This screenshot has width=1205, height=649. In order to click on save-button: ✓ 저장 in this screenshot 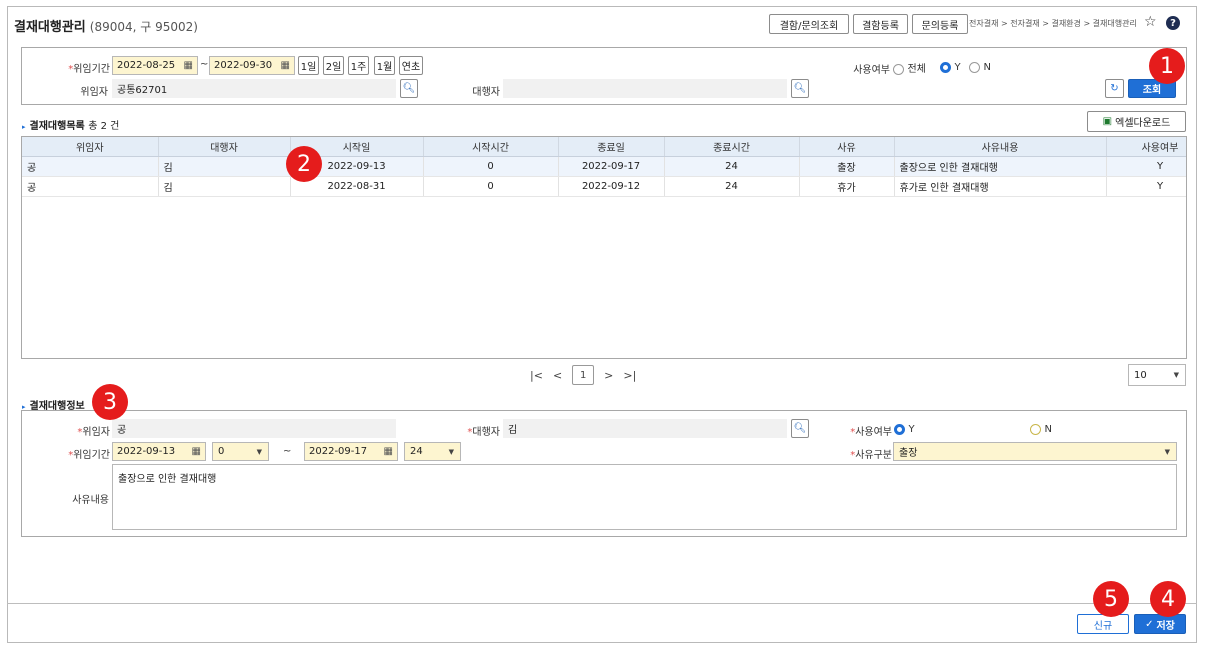, I will do `click(1160, 624)`.